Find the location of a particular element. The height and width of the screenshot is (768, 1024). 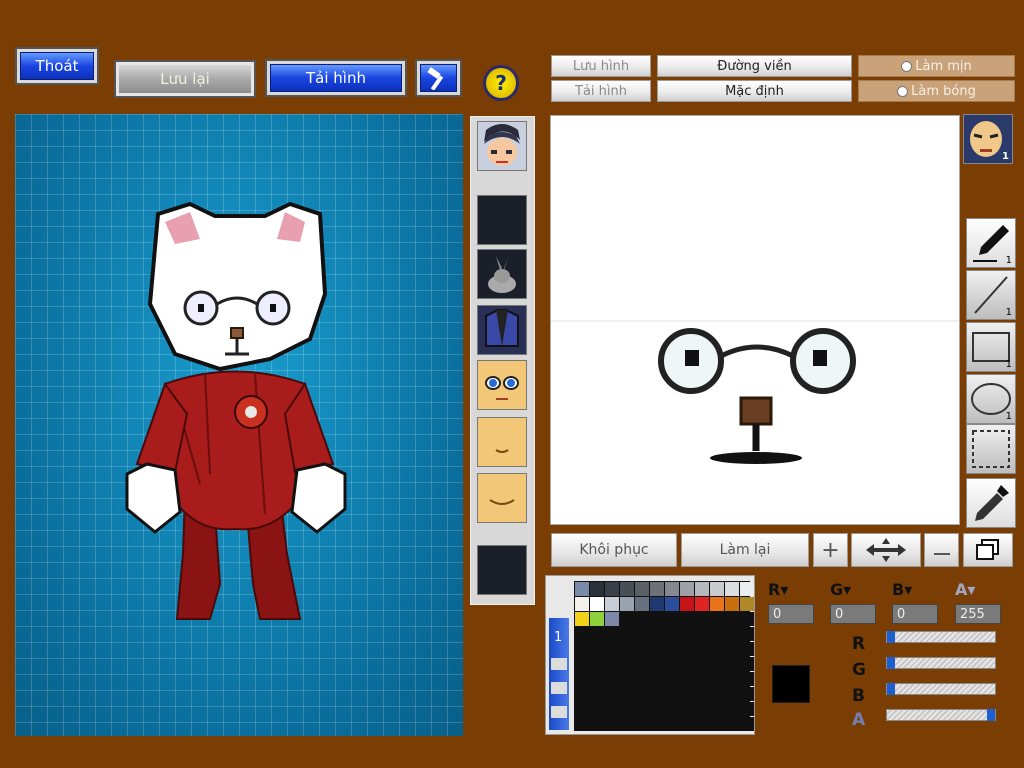

erase-button is located at coordinates (941, 550).